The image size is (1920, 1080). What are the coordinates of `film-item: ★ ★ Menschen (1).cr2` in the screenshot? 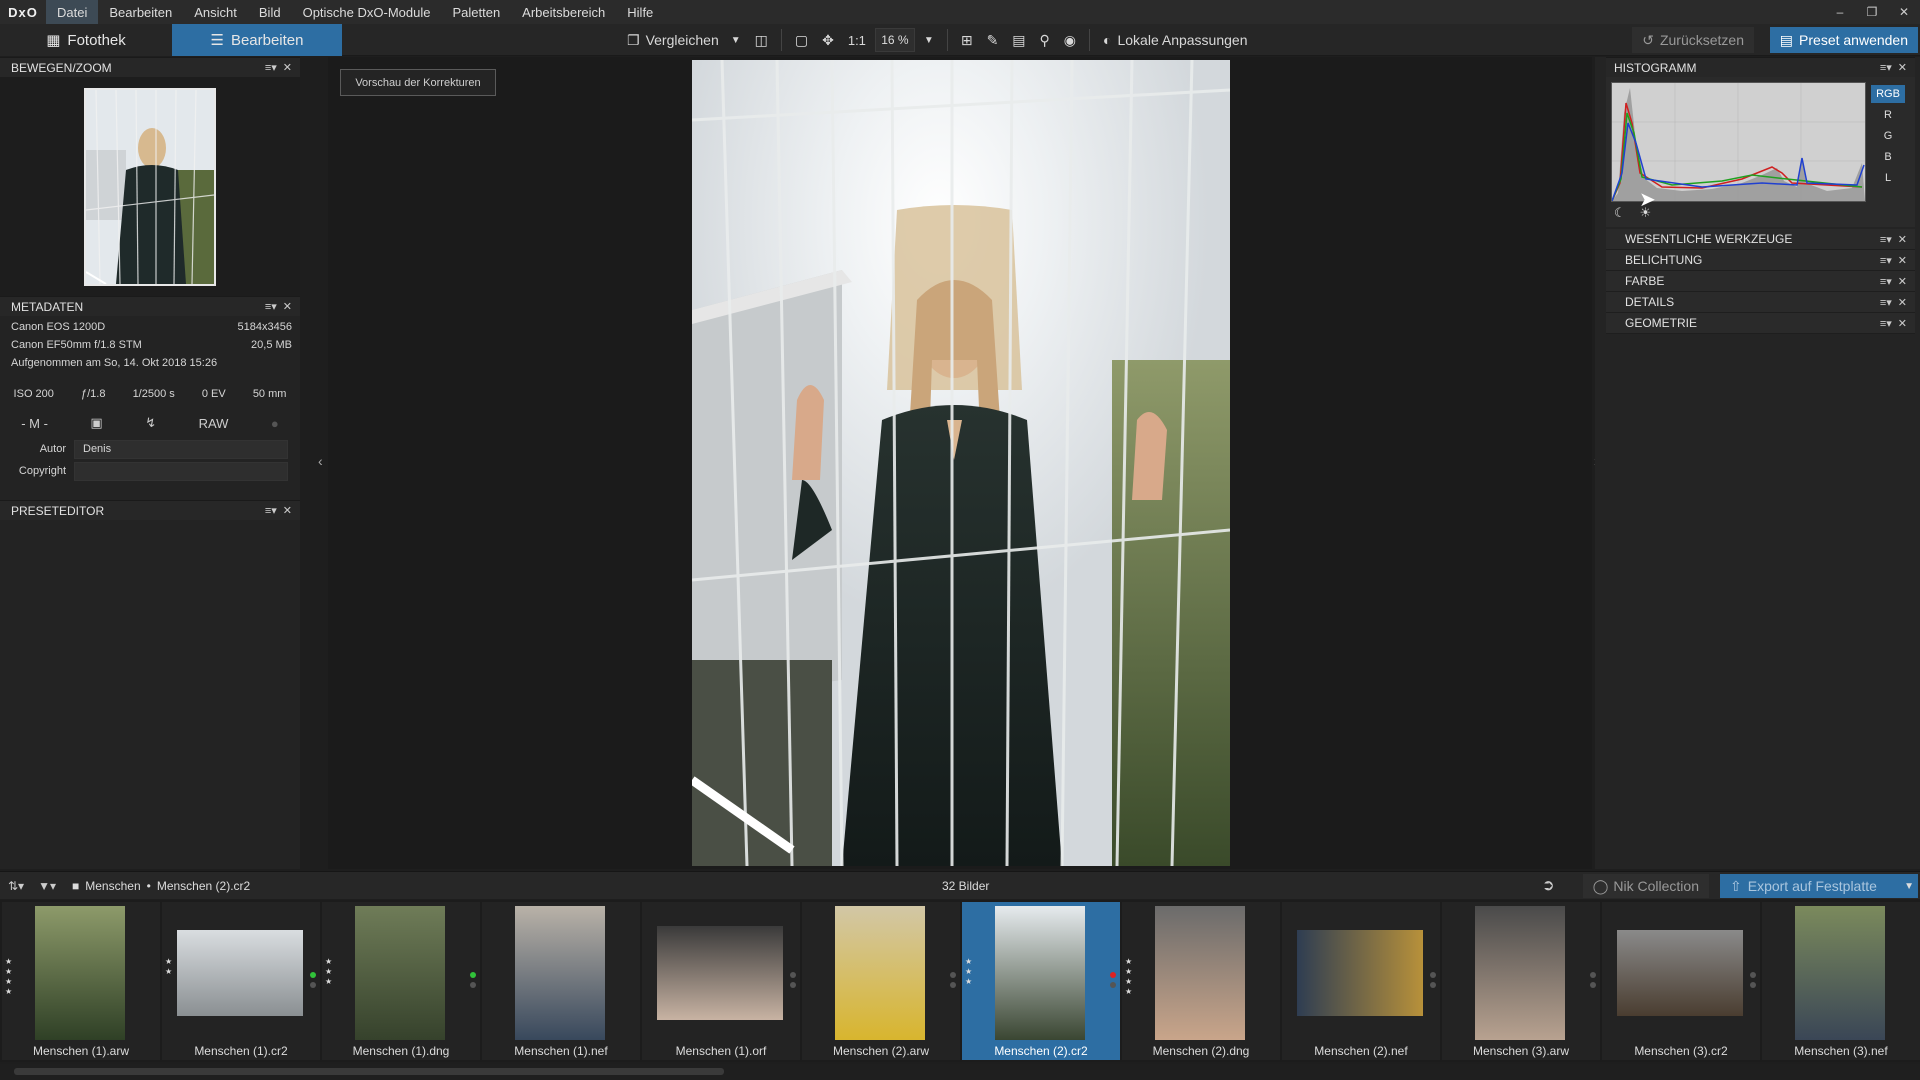 It's located at (241, 981).